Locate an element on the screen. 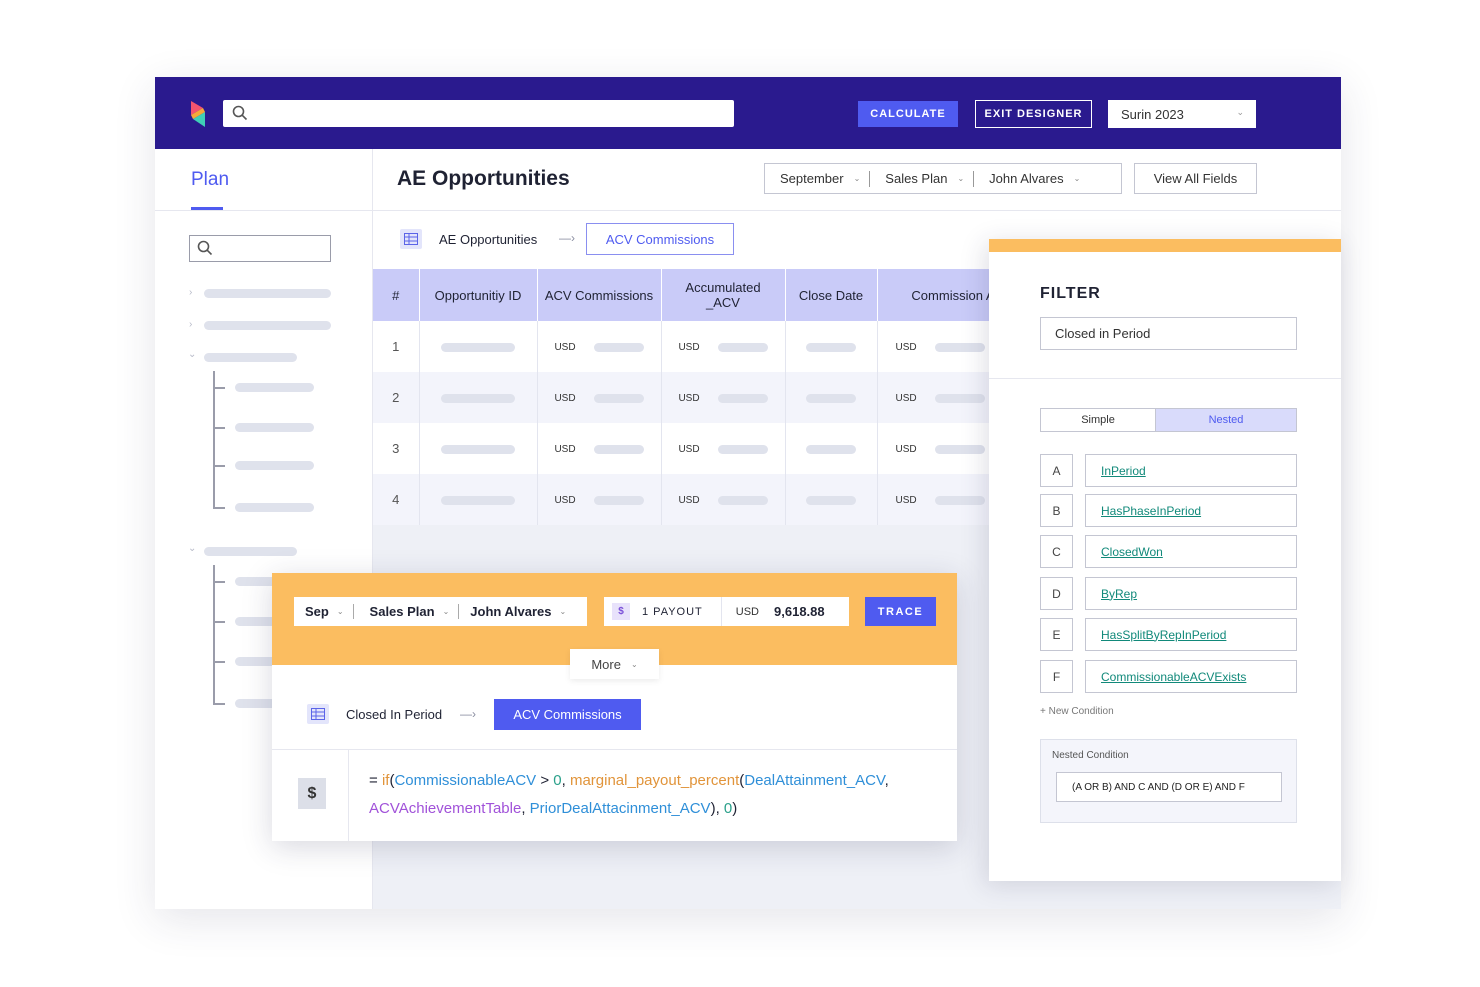 The image size is (1480, 987). context-filter-group: September ⌄ Sales Plan ⌄ John Alvares ⌄ is located at coordinates (943, 178).